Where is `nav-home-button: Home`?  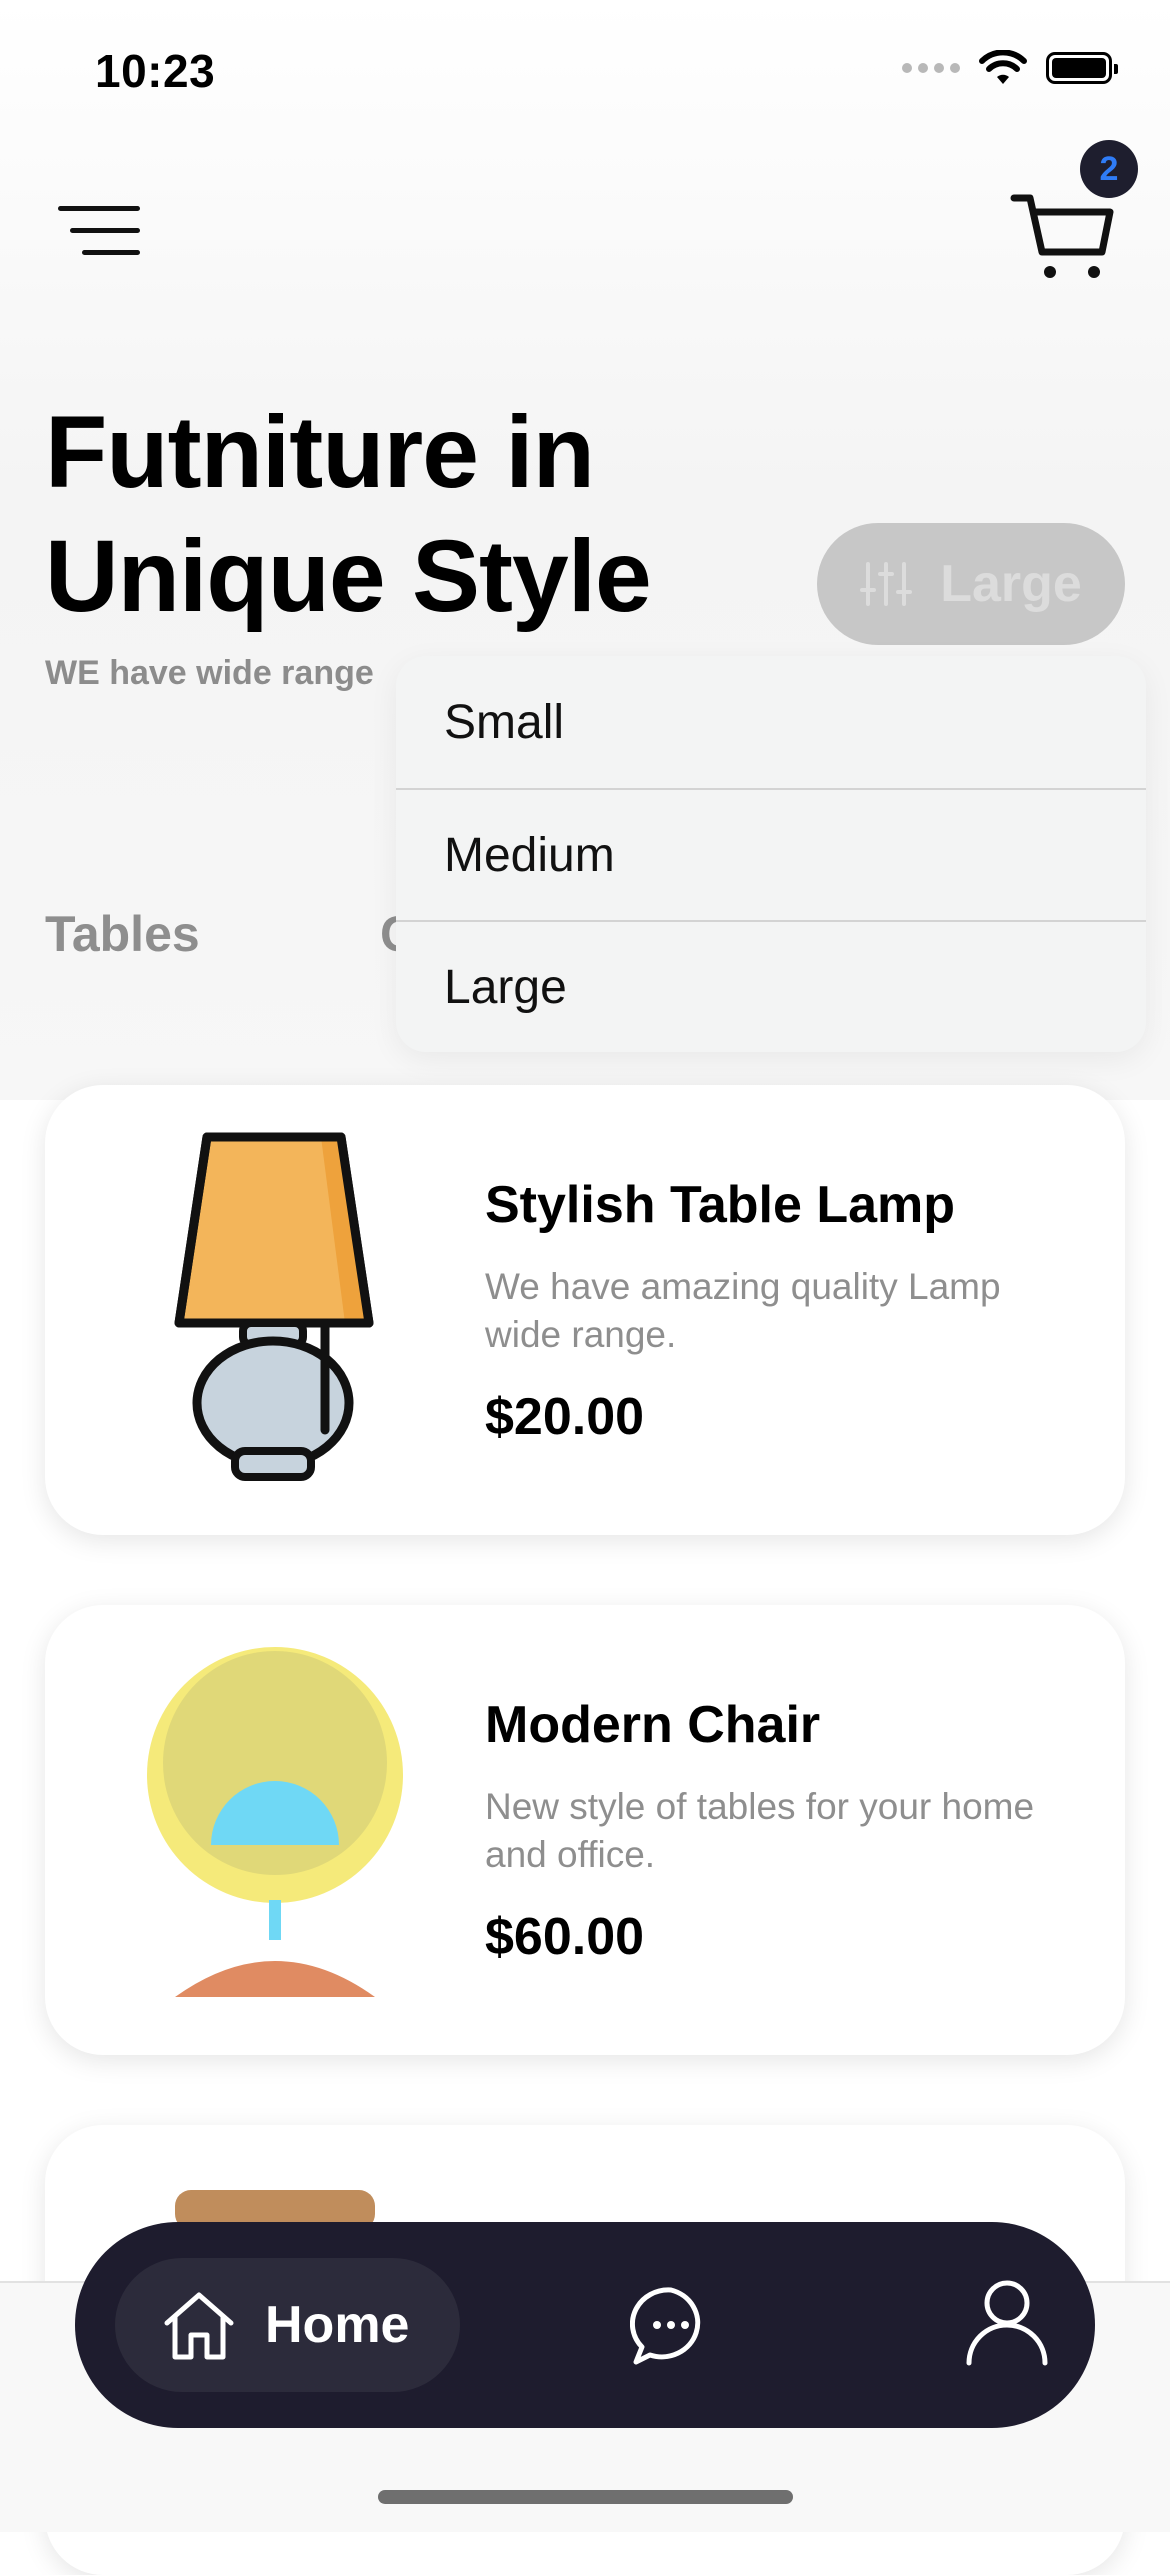 nav-home-button: Home is located at coordinates (287, 2325).